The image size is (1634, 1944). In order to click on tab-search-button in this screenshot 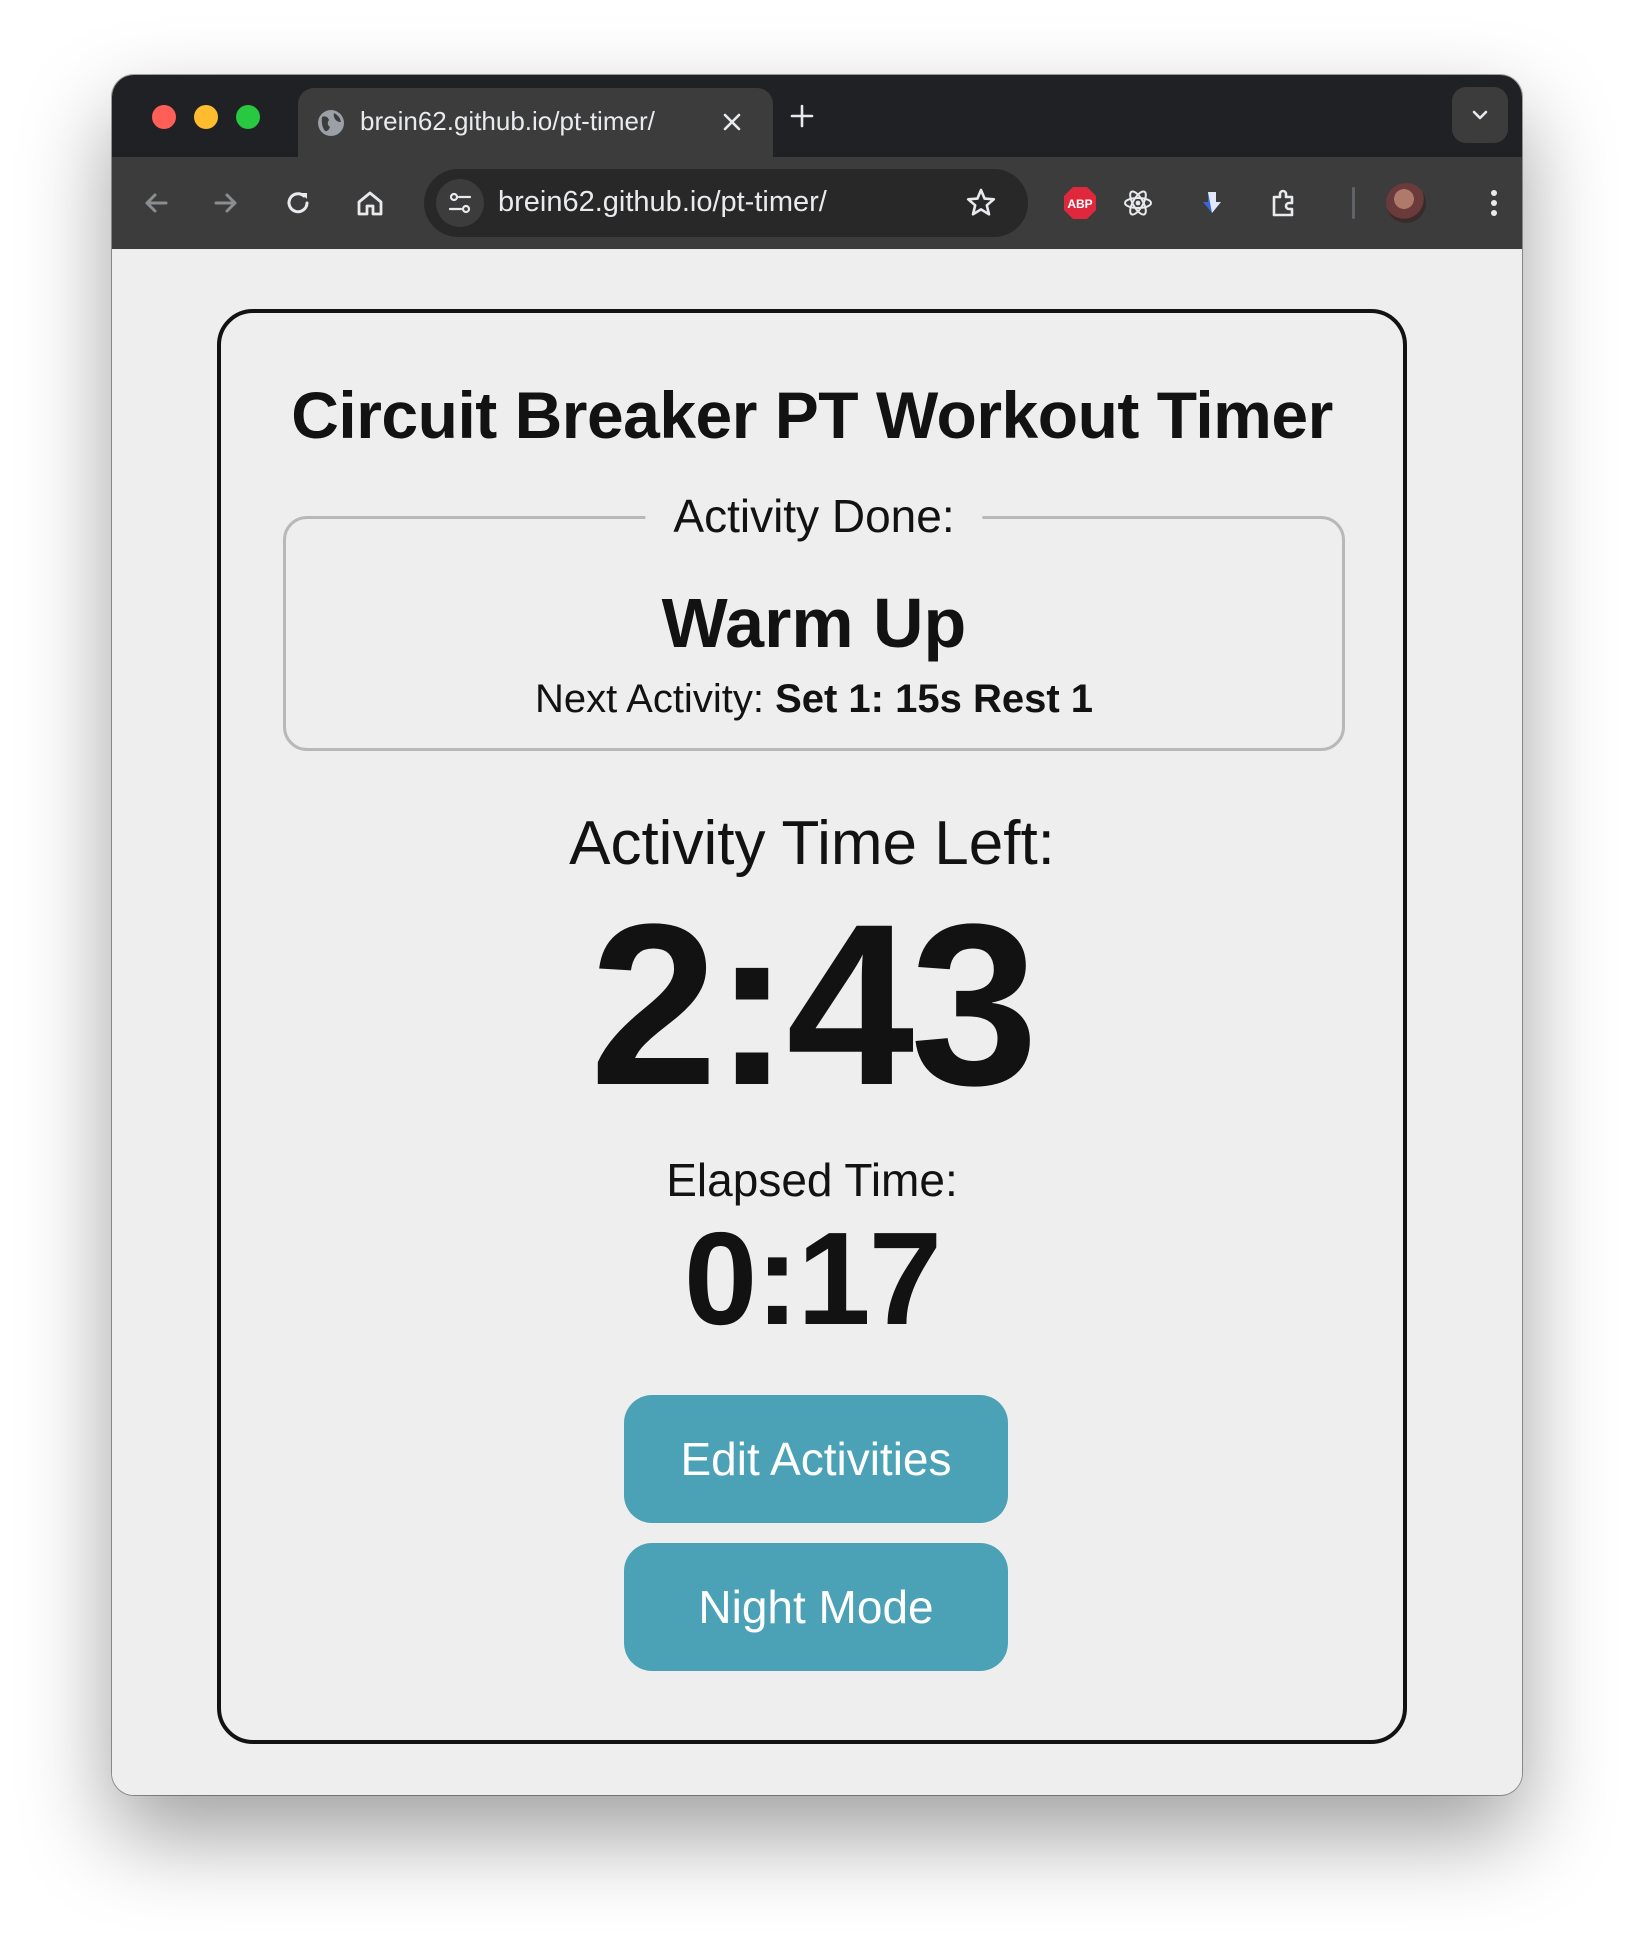, I will do `click(1480, 115)`.